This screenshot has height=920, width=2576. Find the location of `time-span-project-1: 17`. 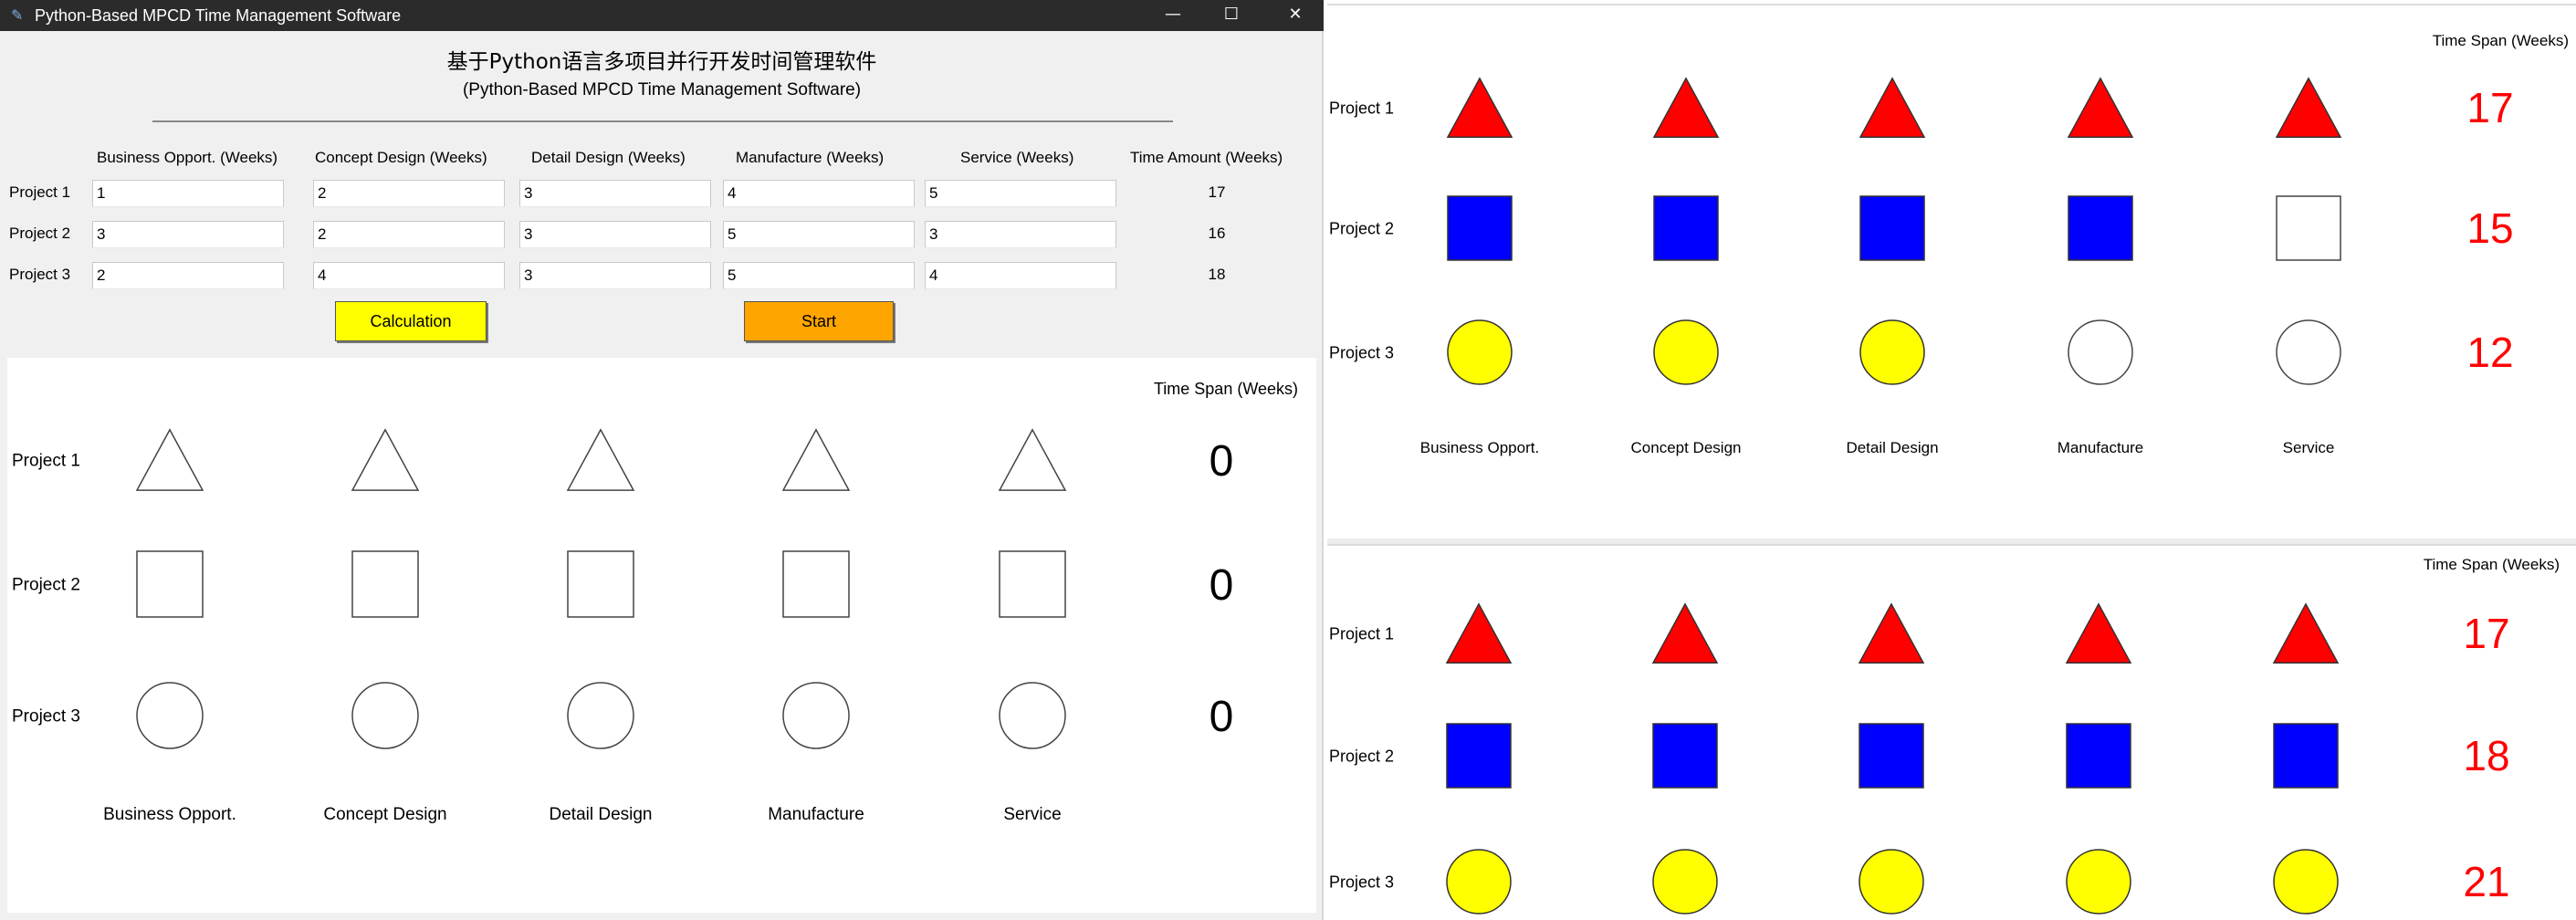

time-span-project-1: 17 is located at coordinates (2489, 107).